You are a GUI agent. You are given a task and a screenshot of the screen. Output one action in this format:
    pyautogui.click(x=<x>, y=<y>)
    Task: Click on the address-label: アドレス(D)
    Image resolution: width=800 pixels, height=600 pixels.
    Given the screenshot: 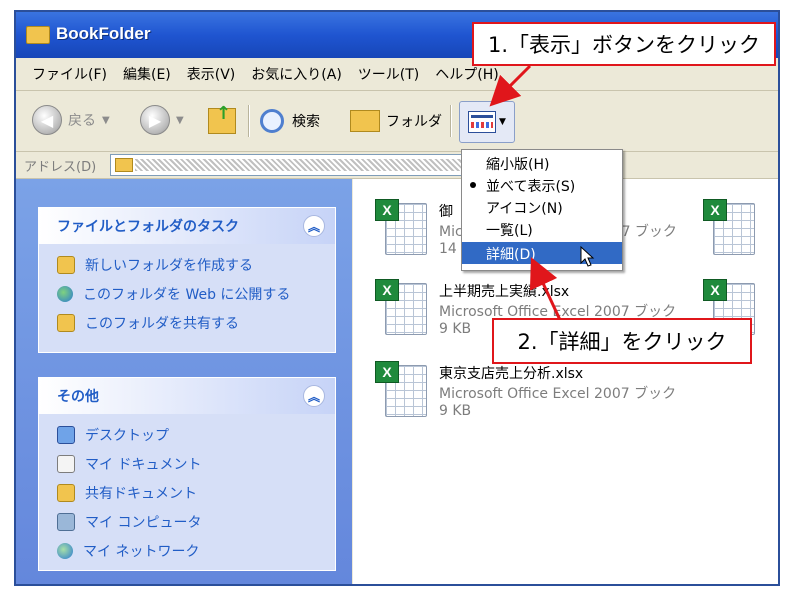 What is the action you would take?
    pyautogui.click(x=60, y=167)
    